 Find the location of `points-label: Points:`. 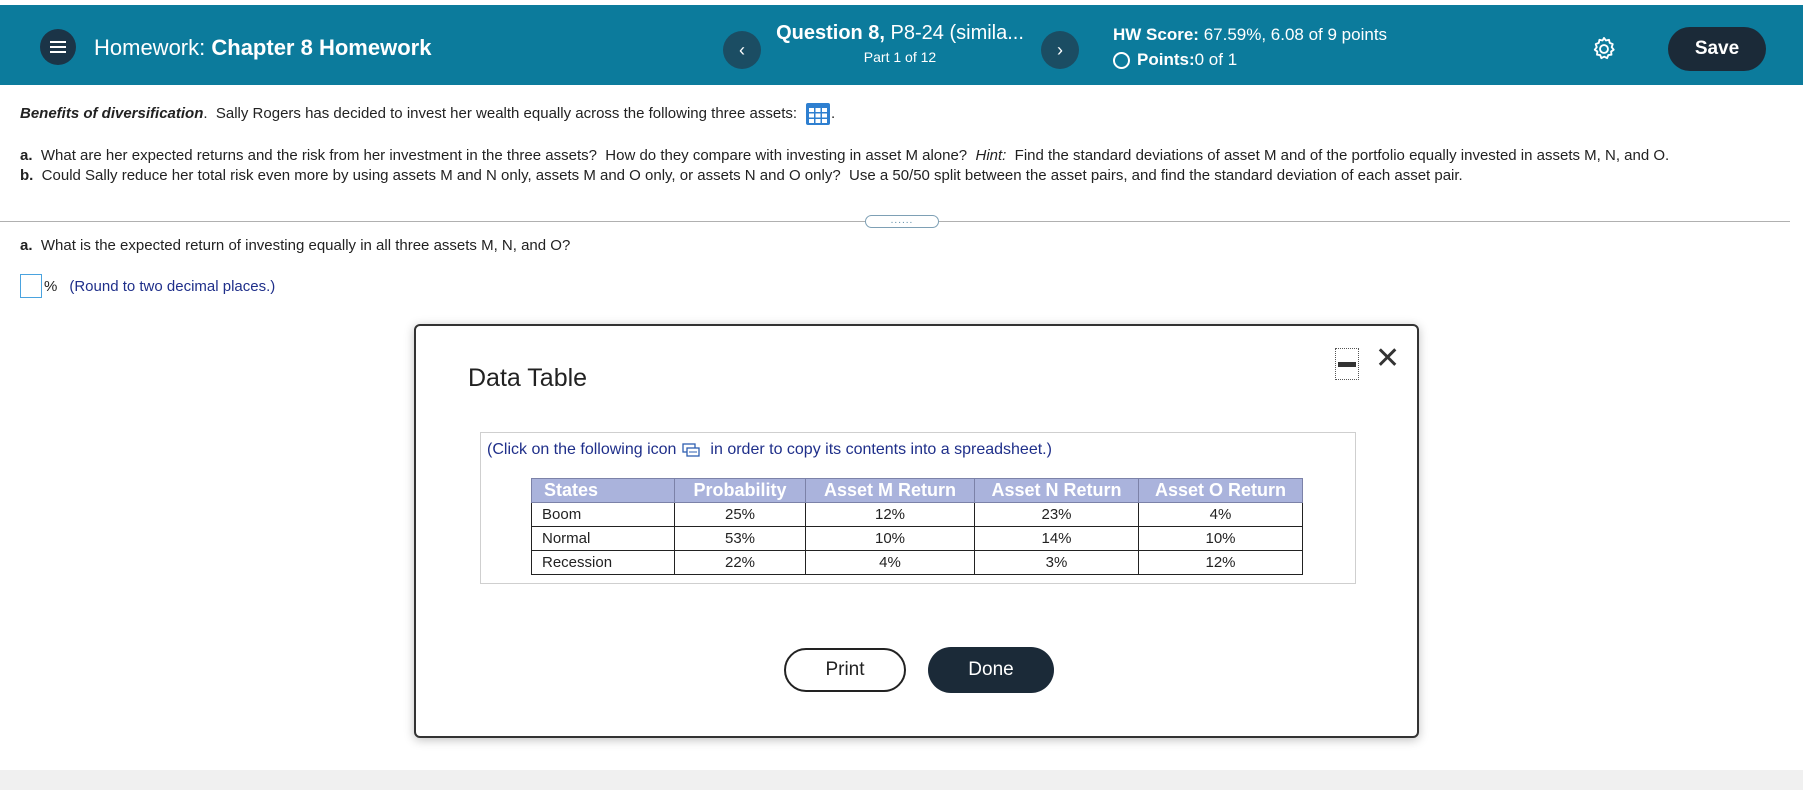

points-label: Points: is located at coordinates (1166, 59).